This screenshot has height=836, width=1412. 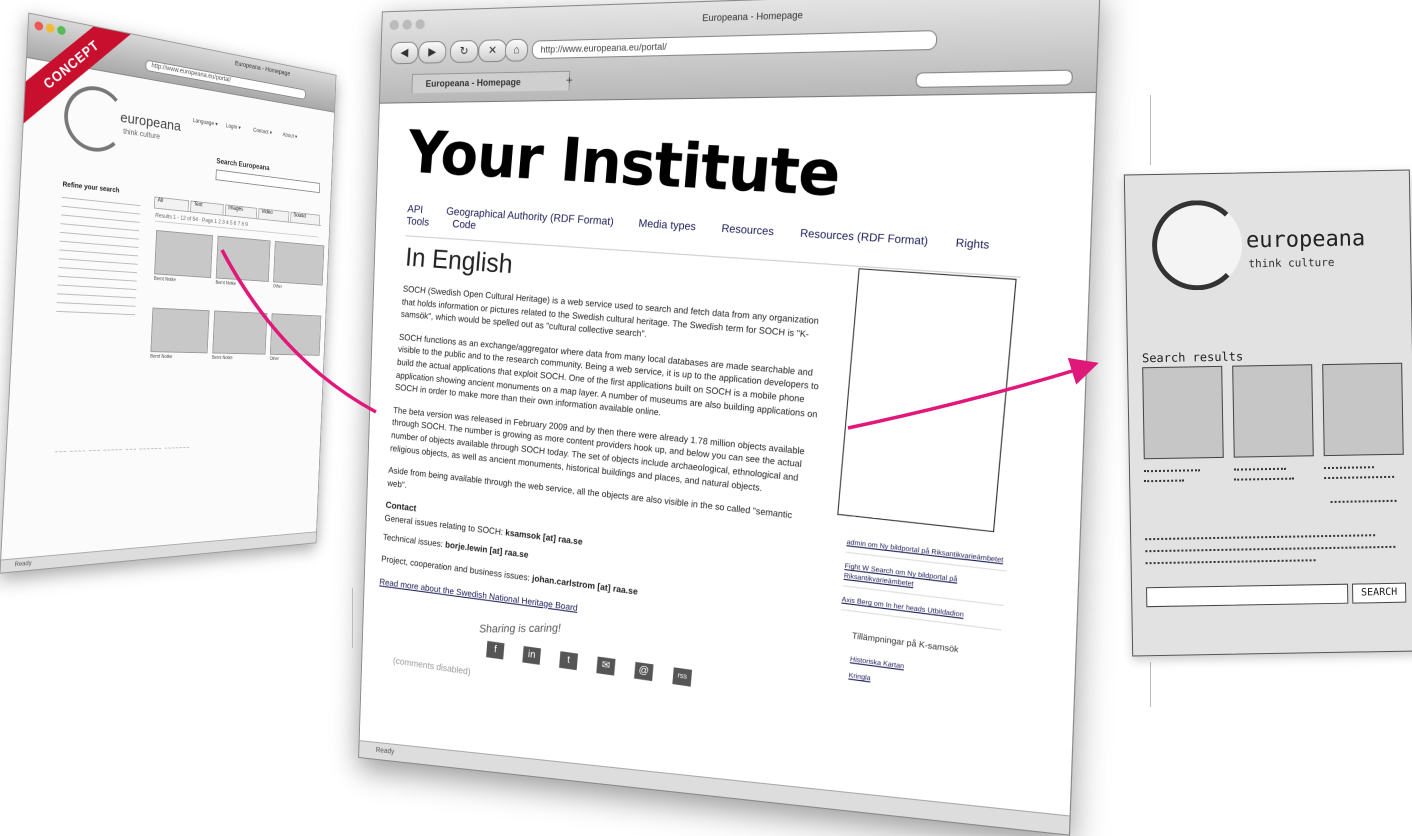 What do you see at coordinates (241, 211) in the screenshot?
I see `tab-images: Images` at bounding box center [241, 211].